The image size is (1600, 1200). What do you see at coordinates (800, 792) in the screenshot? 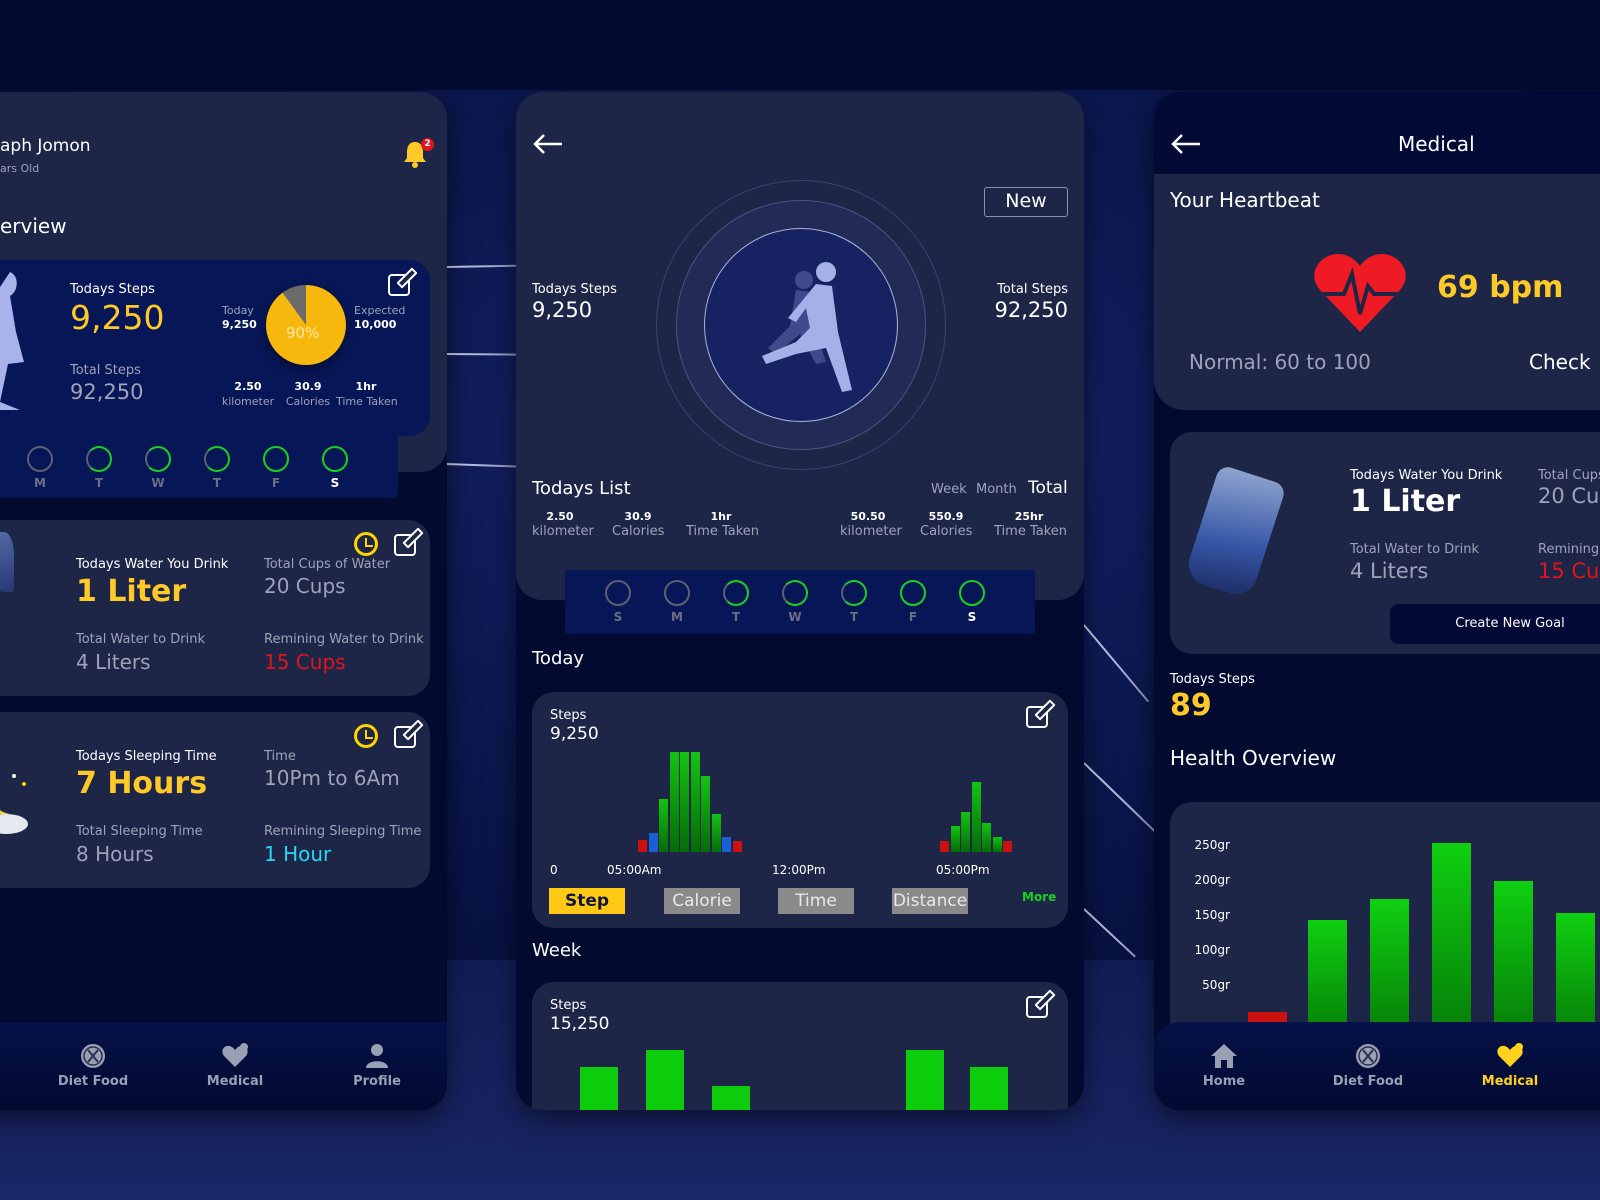
I see `today-bar-chart` at bounding box center [800, 792].